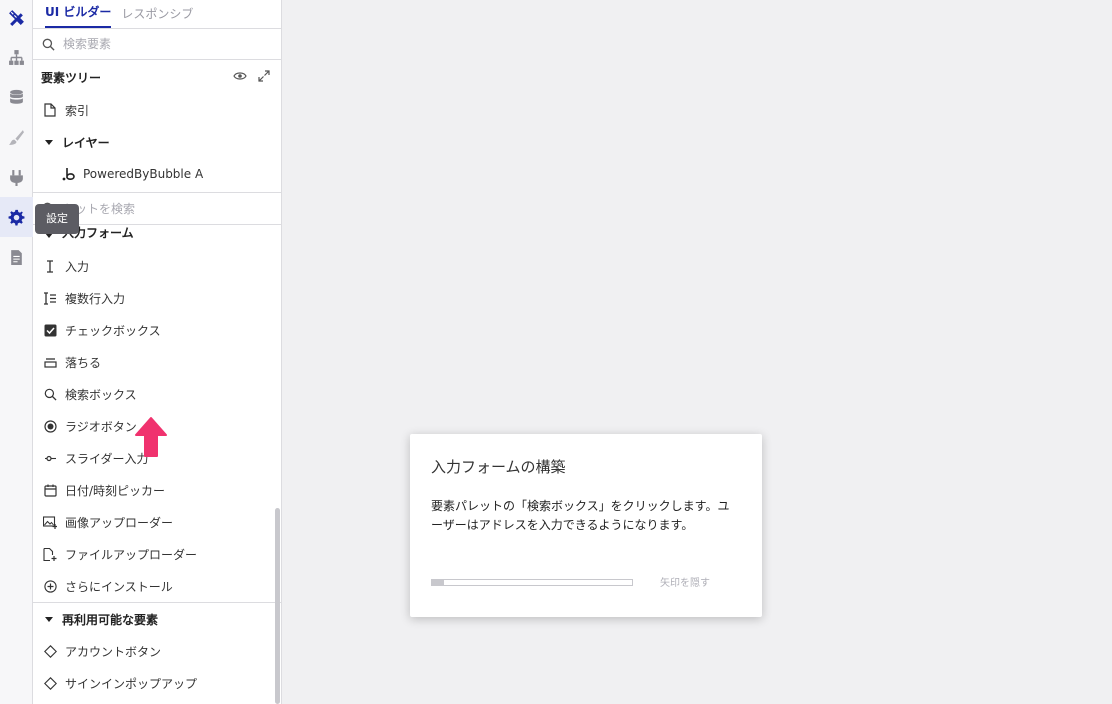 Image resolution: width=1112 pixels, height=704 pixels. I want to click on palette-item-multiline-input: 複数行入力, so click(157, 298).